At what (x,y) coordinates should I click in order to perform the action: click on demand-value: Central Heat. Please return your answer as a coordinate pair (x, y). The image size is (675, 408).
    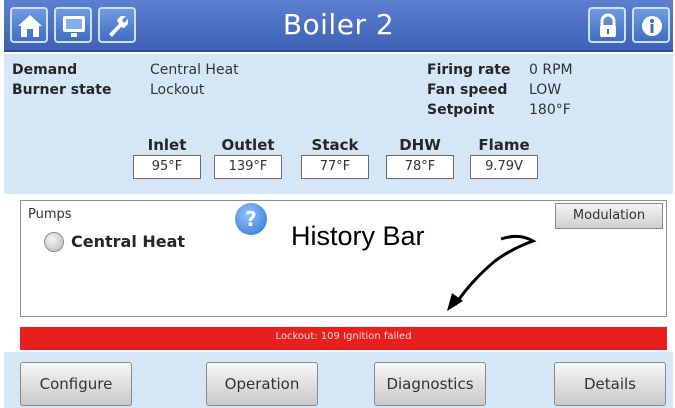
    Looking at the image, I should click on (194, 70).